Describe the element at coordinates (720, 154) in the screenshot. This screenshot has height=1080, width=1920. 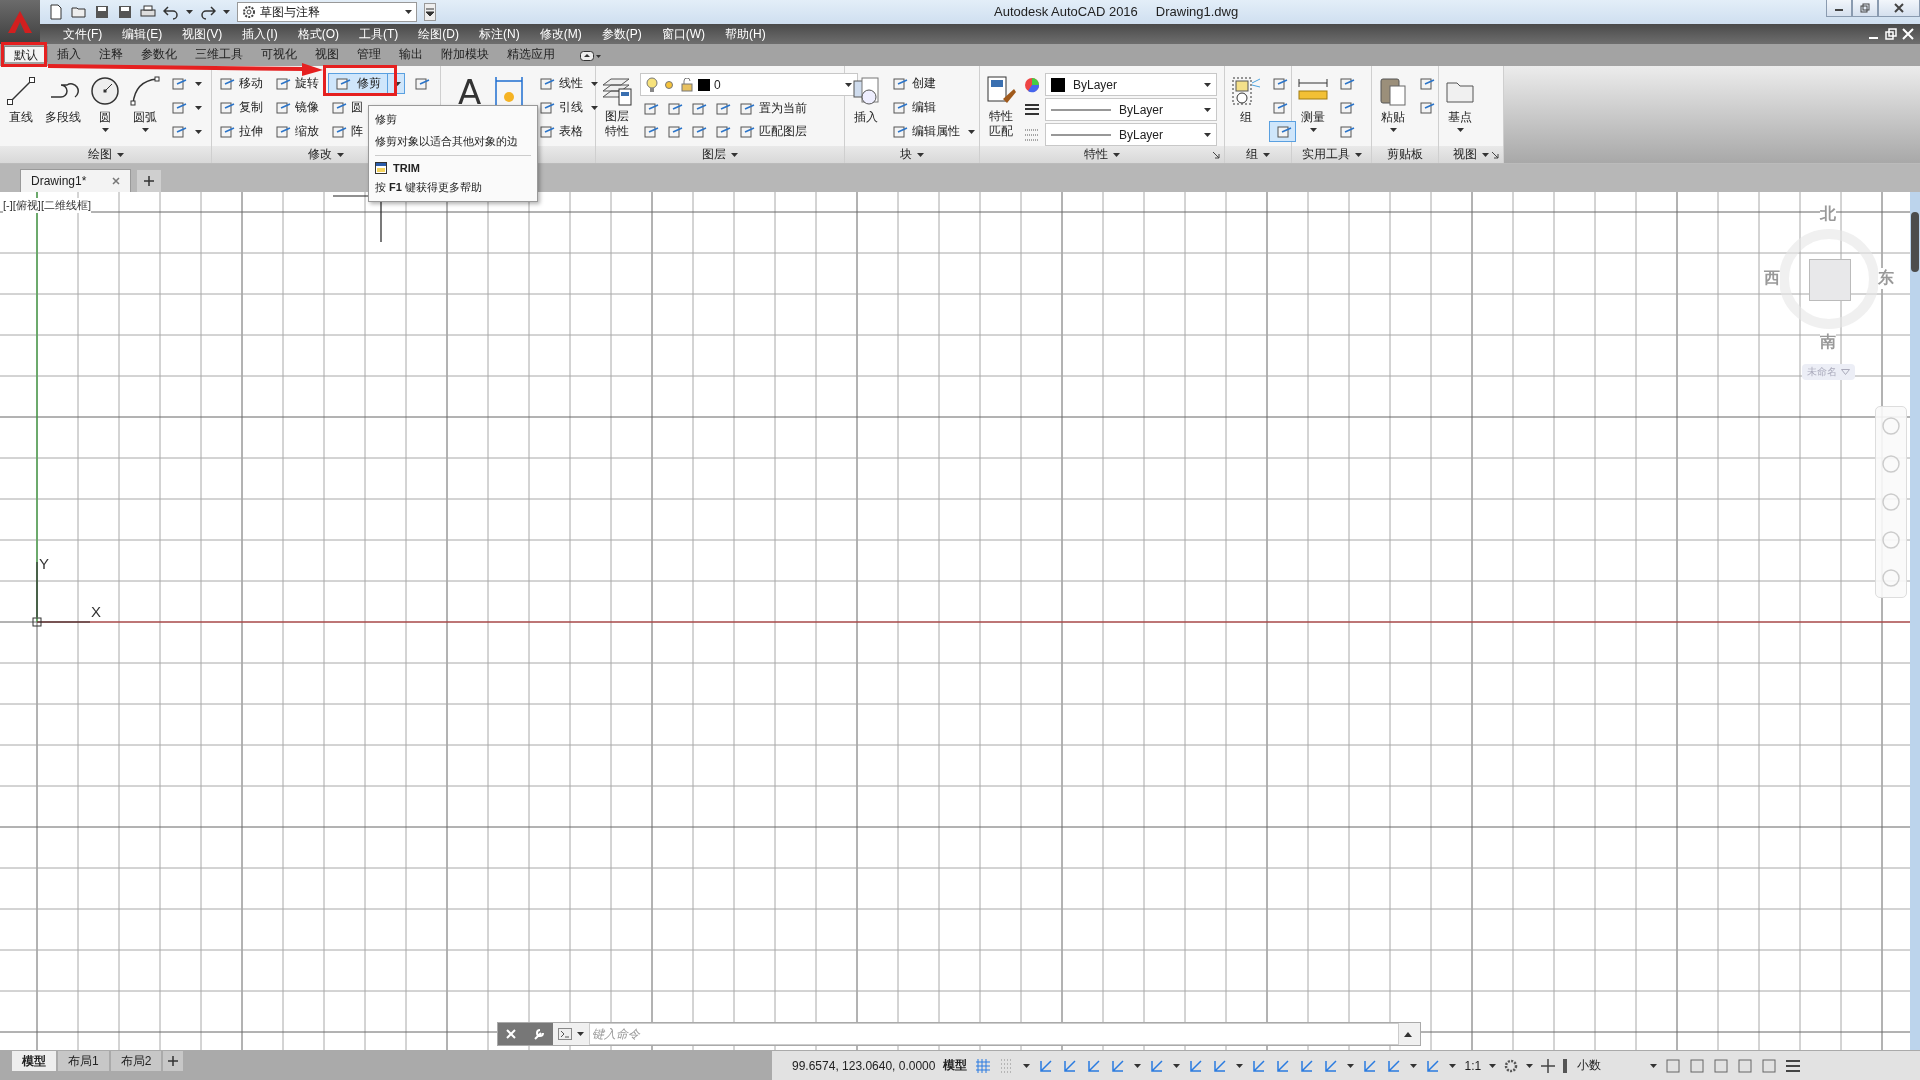
I see `panel-title-bar: 图层` at that location.